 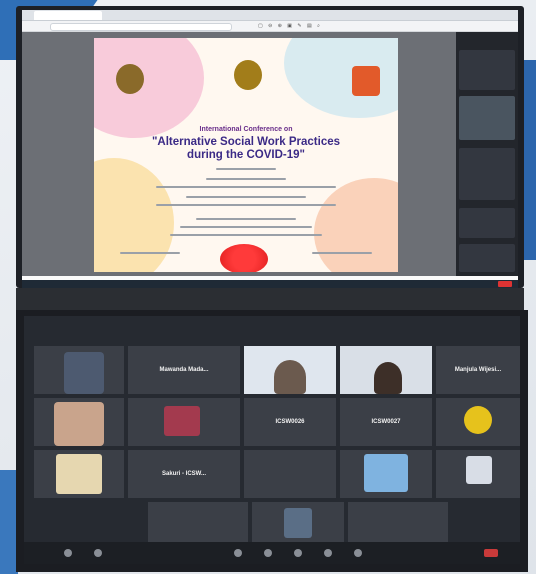 What do you see at coordinates (298, 553) in the screenshot?
I see `share-screen-icon` at bounding box center [298, 553].